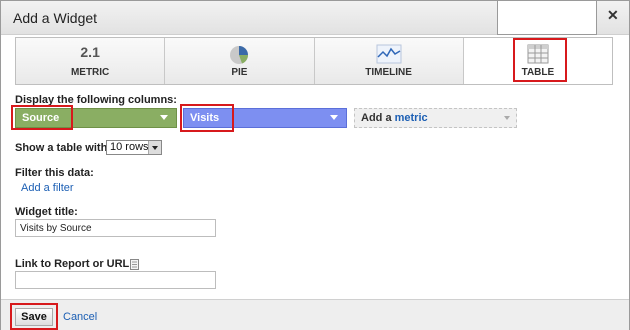 Image resolution: width=630 pixels, height=330 pixels. I want to click on filter-heading: Filter this data:, so click(54, 173).